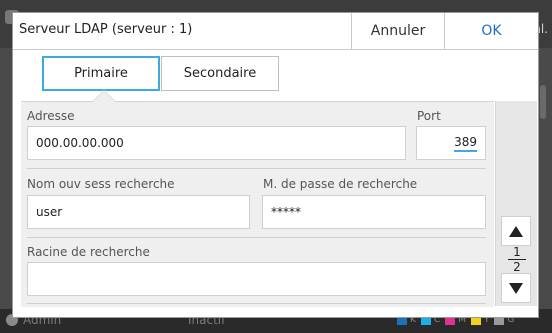 Image resolution: width=552 pixels, height=333 pixels. What do you see at coordinates (275, 31) in the screenshot?
I see `dialog-header: Serveur LDAP (serveur : 1) Annuler OK` at bounding box center [275, 31].